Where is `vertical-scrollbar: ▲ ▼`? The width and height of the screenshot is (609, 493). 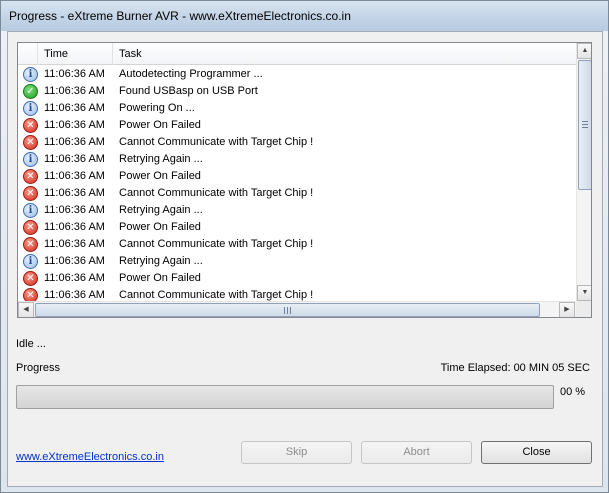 vertical-scrollbar: ▲ ▼ is located at coordinates (583, 172).